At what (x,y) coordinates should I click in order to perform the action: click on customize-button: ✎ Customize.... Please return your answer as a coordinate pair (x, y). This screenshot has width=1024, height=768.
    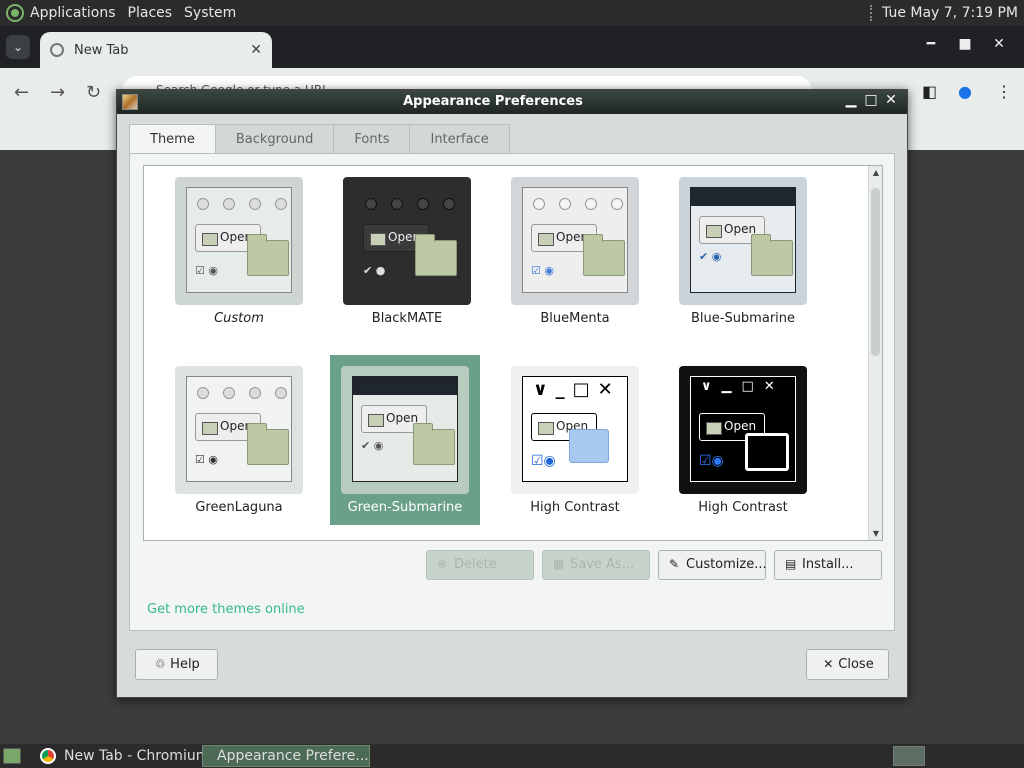
    Looking at the image, I should click on (712, 565).